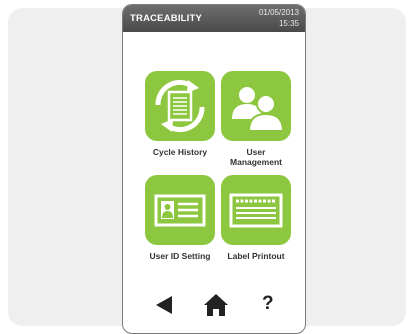 Image resolution: width=414 pixels, height=334 pixels. Describe the element at coordinates (278, 12) in the screenshot. I see `header-date: 01/05/2013` at that location.